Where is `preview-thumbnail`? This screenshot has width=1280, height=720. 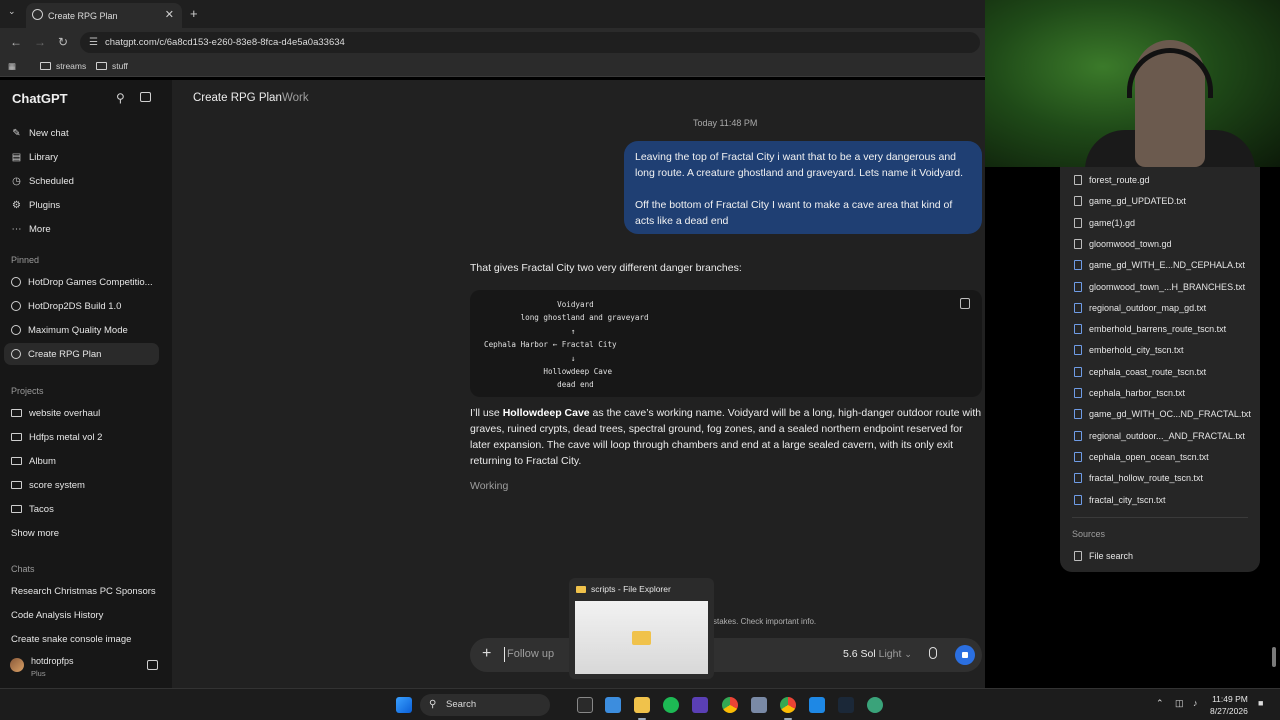 preview-thumbnail is located at coordinates (641, 637).